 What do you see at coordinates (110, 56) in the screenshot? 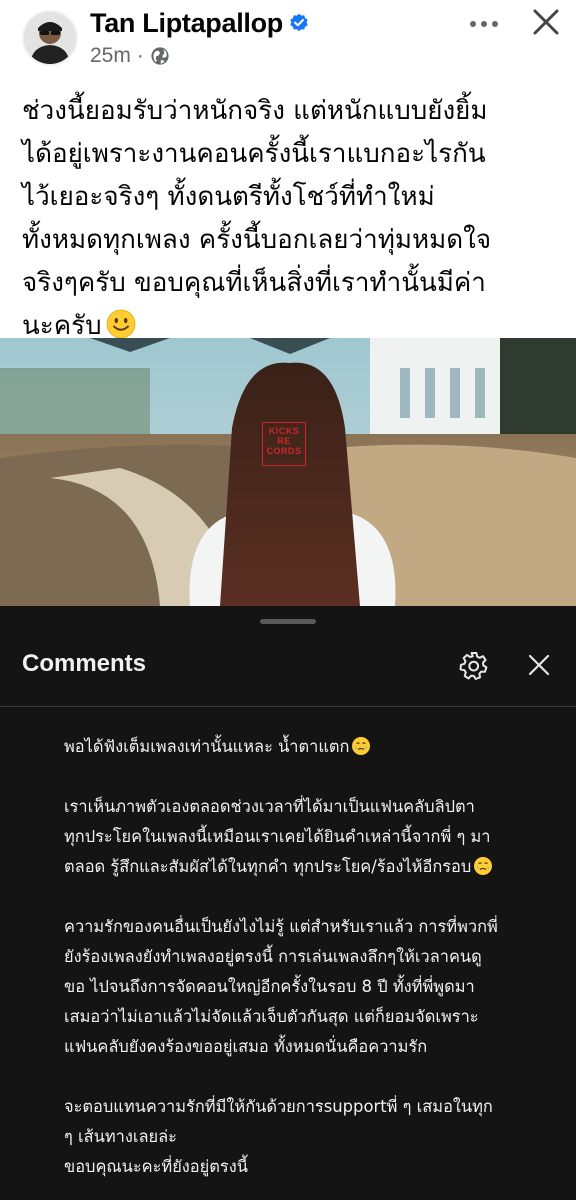
I see `post-timestamp: 25m` at bounding box center [110, 56].